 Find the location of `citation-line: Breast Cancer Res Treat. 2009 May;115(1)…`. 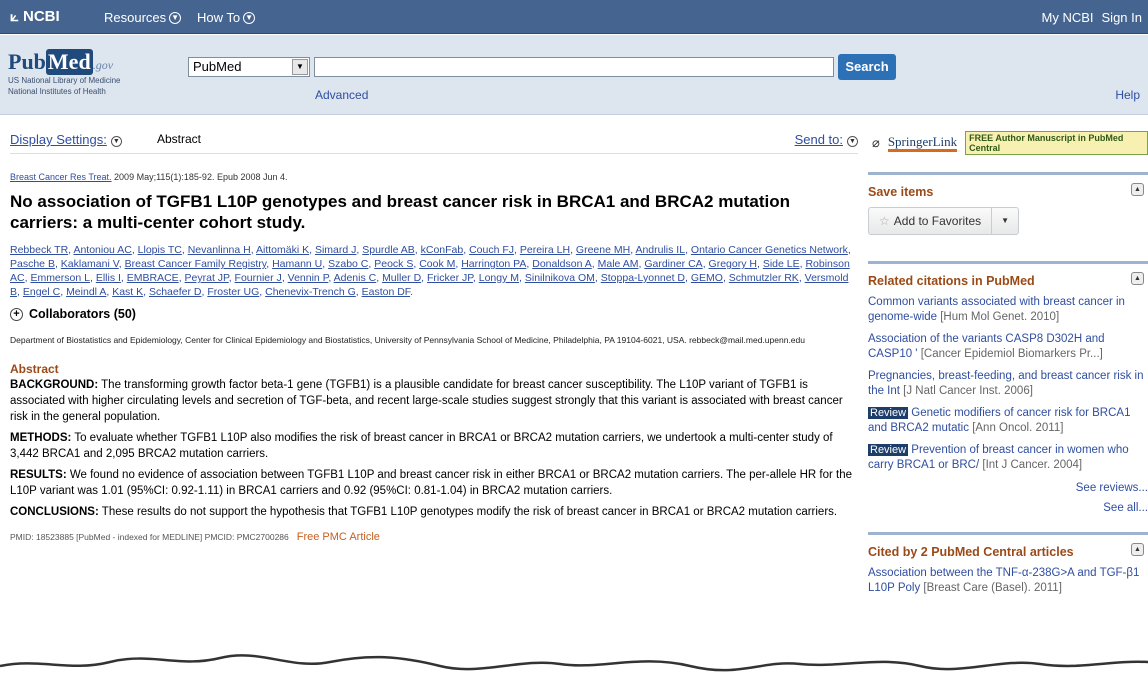

citation-line: Breast Cancer Res Treat. 2009 May;115(1)… is located at coordinates (149, 177).